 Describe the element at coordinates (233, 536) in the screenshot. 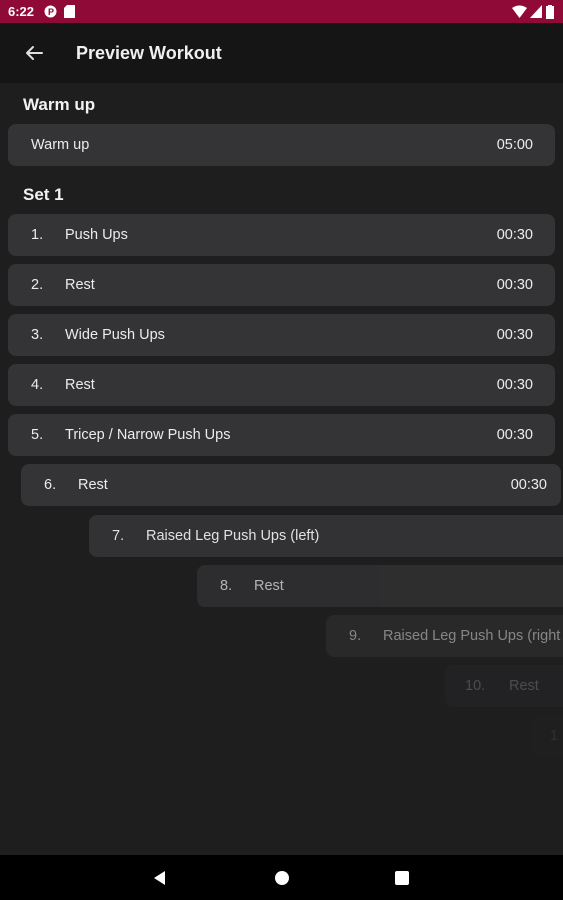

I see `exercise-name: Raised Leg Push Ups (left)` at that location.